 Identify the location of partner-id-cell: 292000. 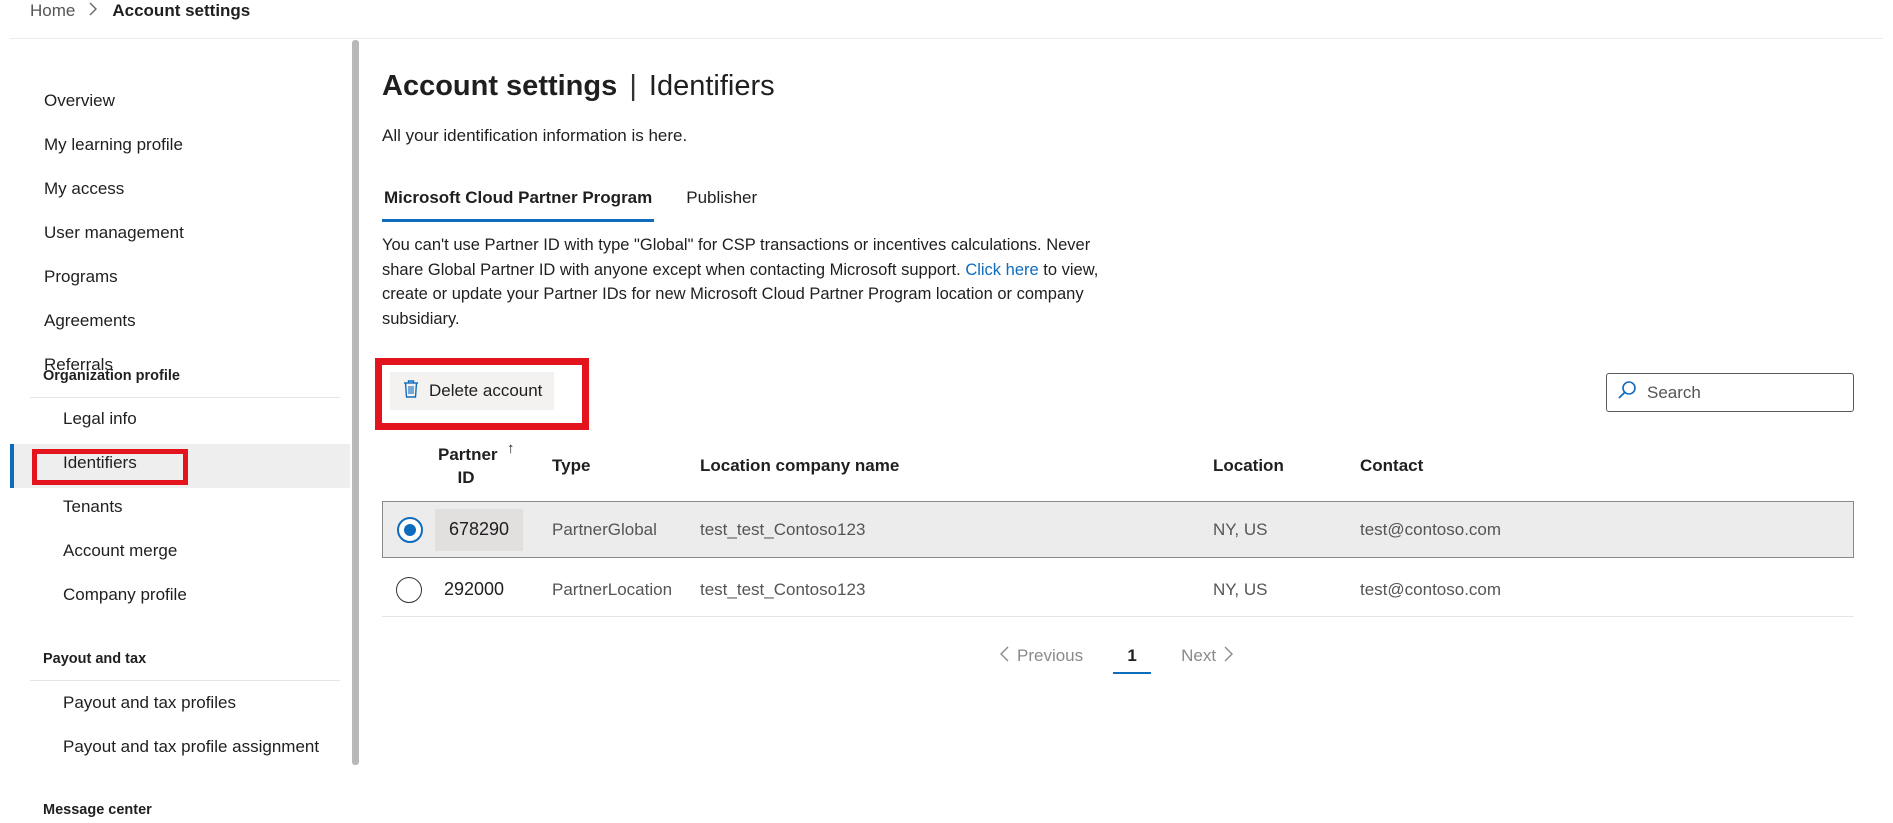
(474, 589).